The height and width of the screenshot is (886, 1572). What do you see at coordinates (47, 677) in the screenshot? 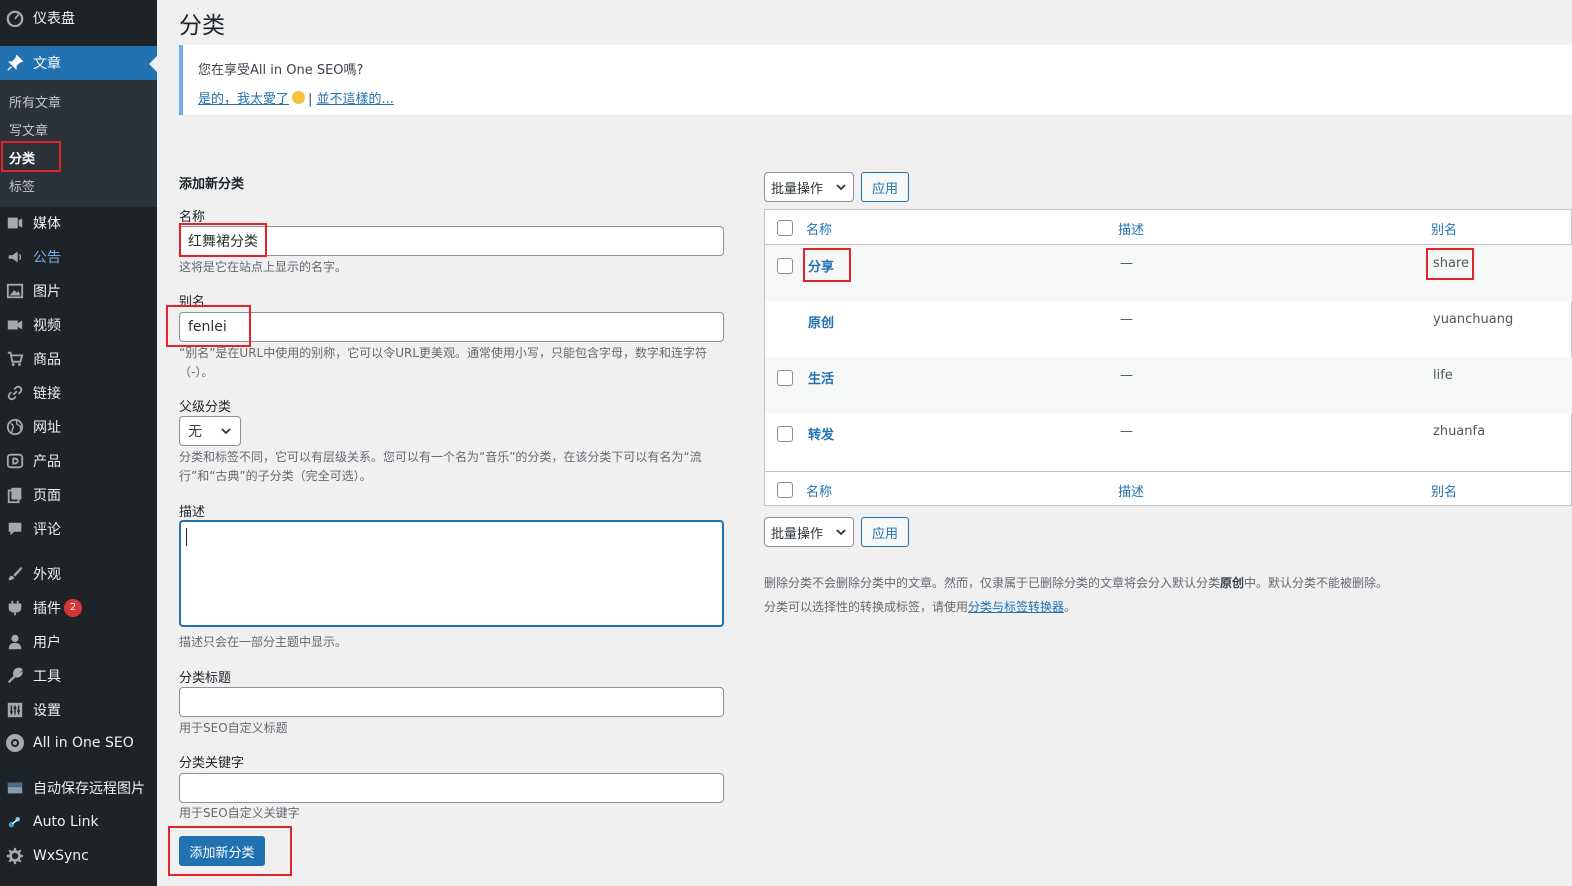
I see `menu-tools-label: 工具` at bounding box center [47, 677].